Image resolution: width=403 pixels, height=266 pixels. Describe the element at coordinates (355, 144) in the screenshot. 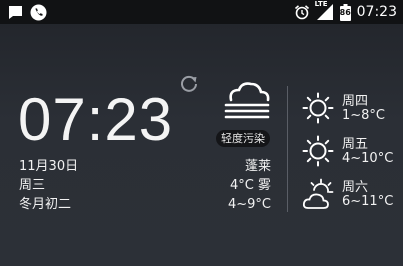

I see `forecast-day: 周五` at that location.